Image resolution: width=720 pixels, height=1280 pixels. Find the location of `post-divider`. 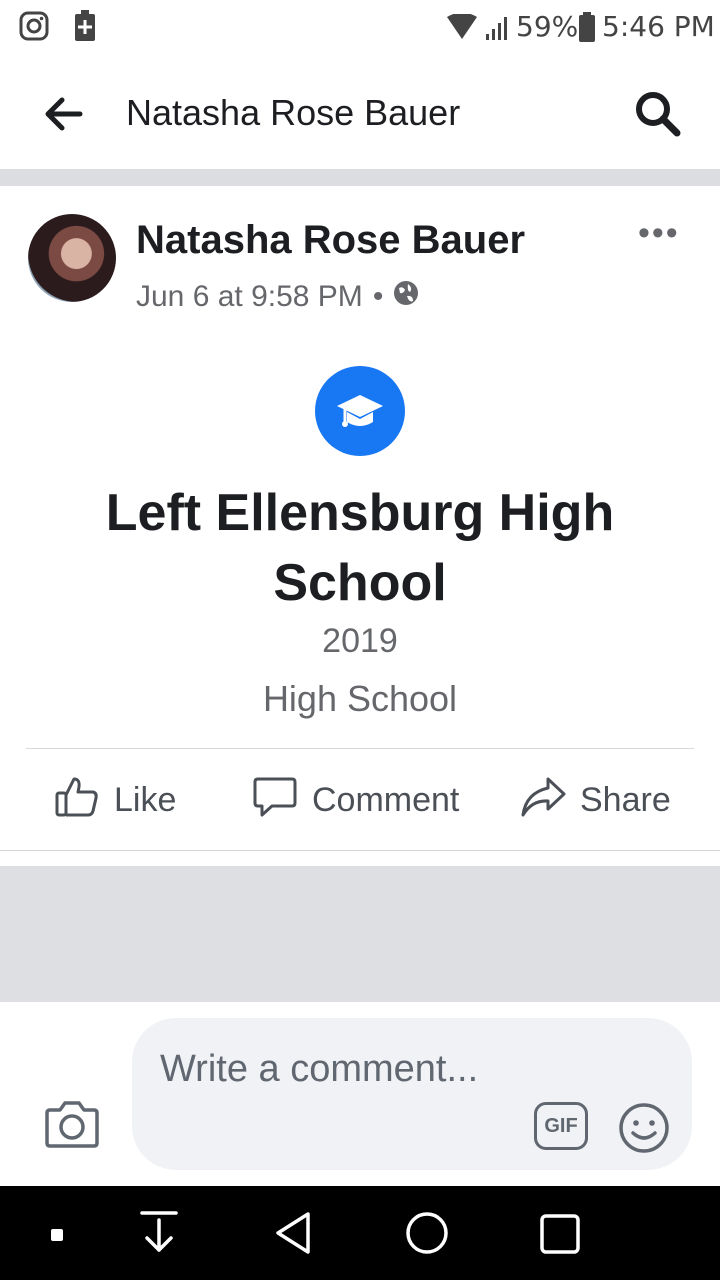

post-divider is located at coordinates (360, 850).